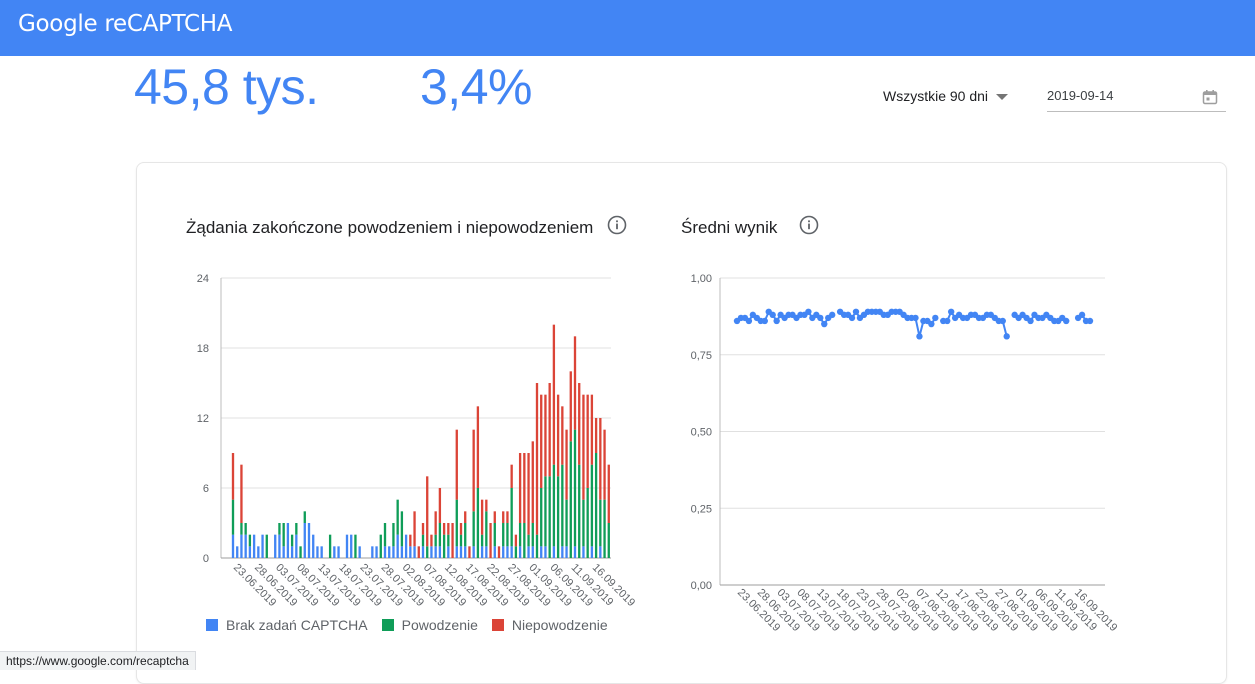 The width and height of the screenshot is (1255, 684). Describe the element at coordinates (549, 625) in the screenshot. I see `legend-item-failed: Niepowodzenie` at that location.